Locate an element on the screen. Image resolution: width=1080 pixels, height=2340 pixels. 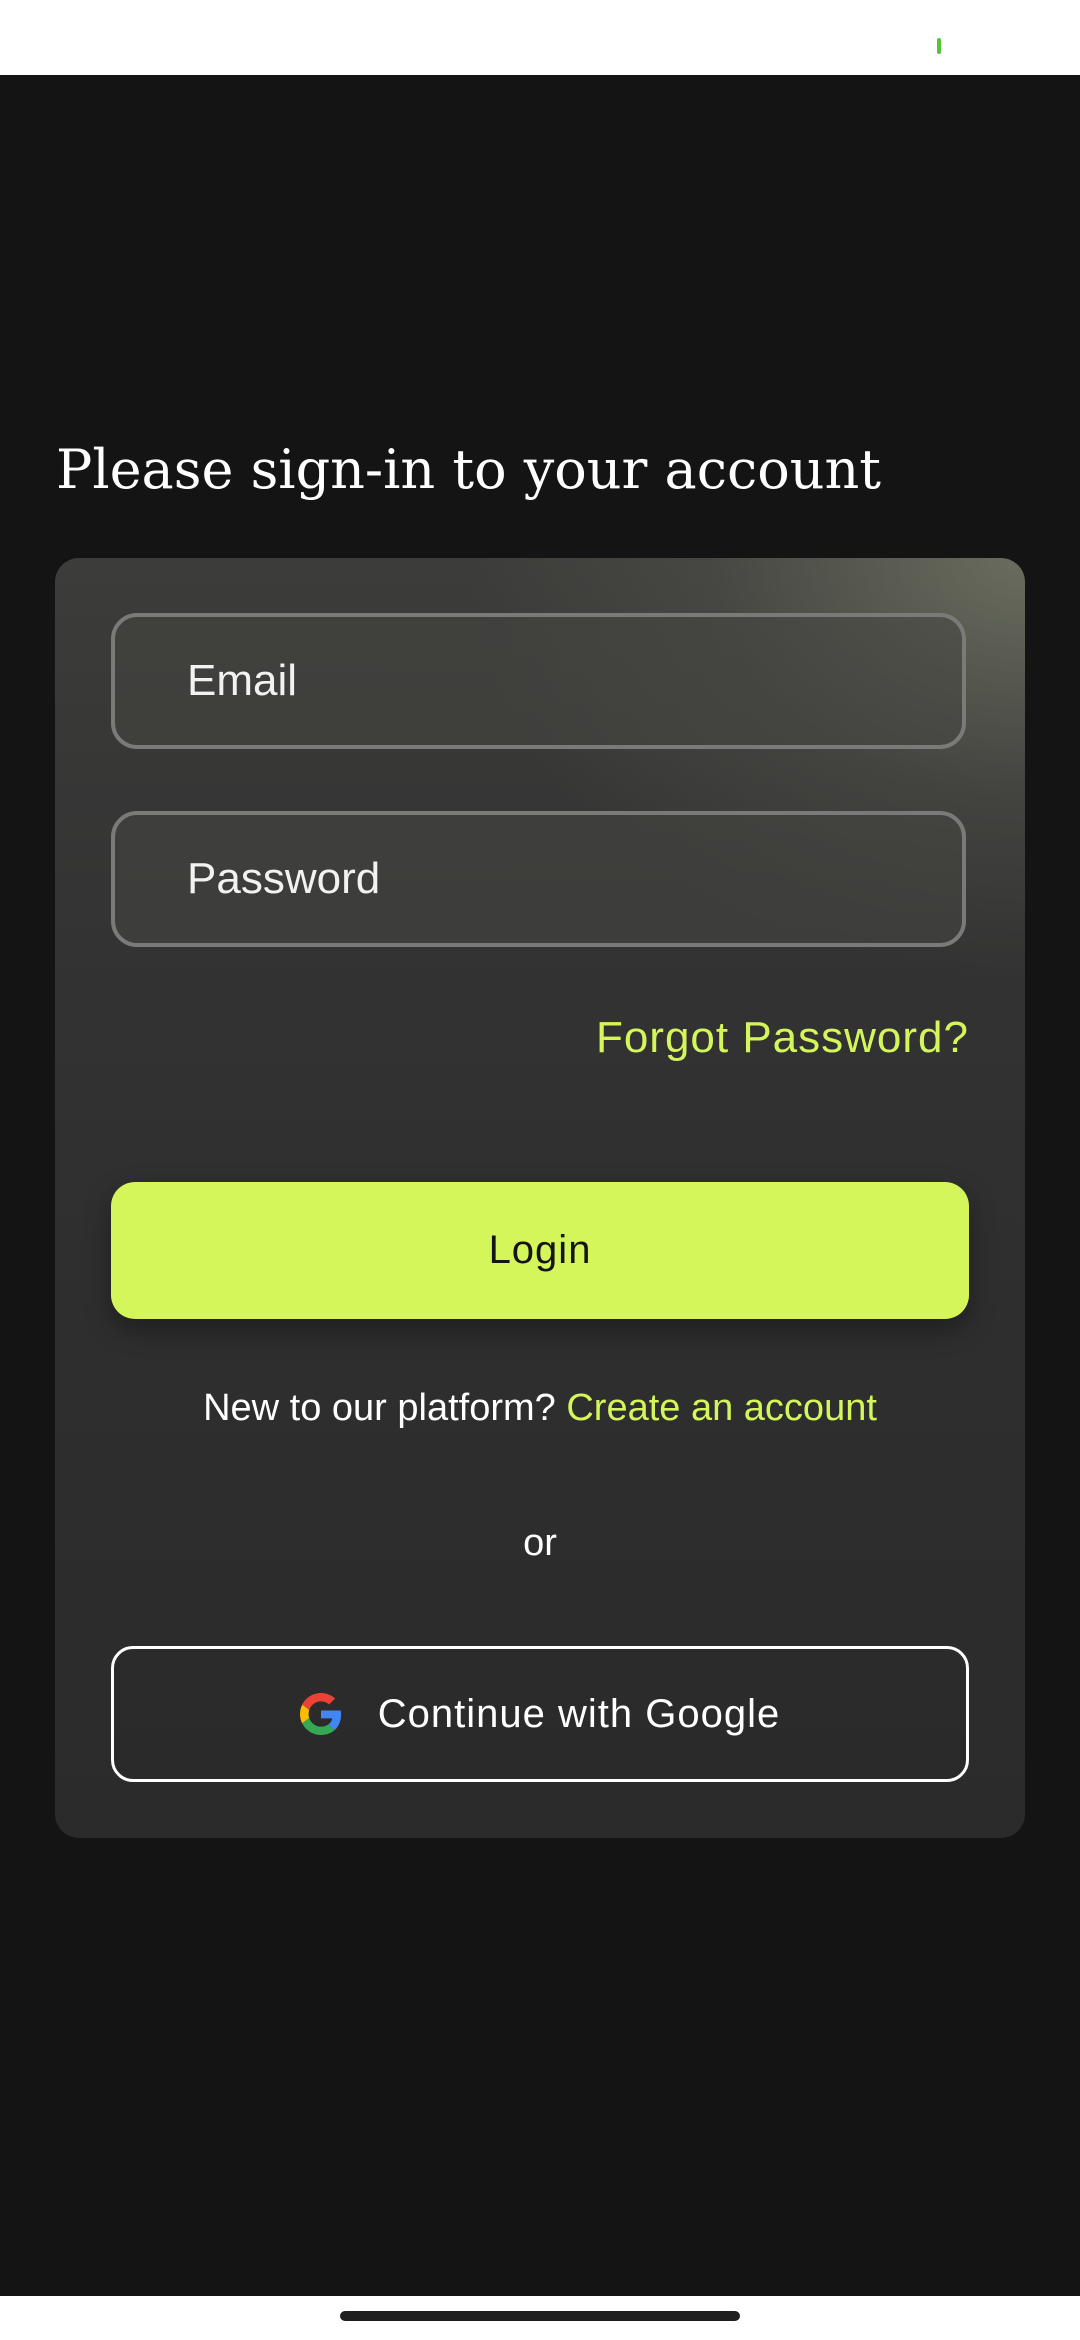
status-bar is located at coordinates (540, 37).